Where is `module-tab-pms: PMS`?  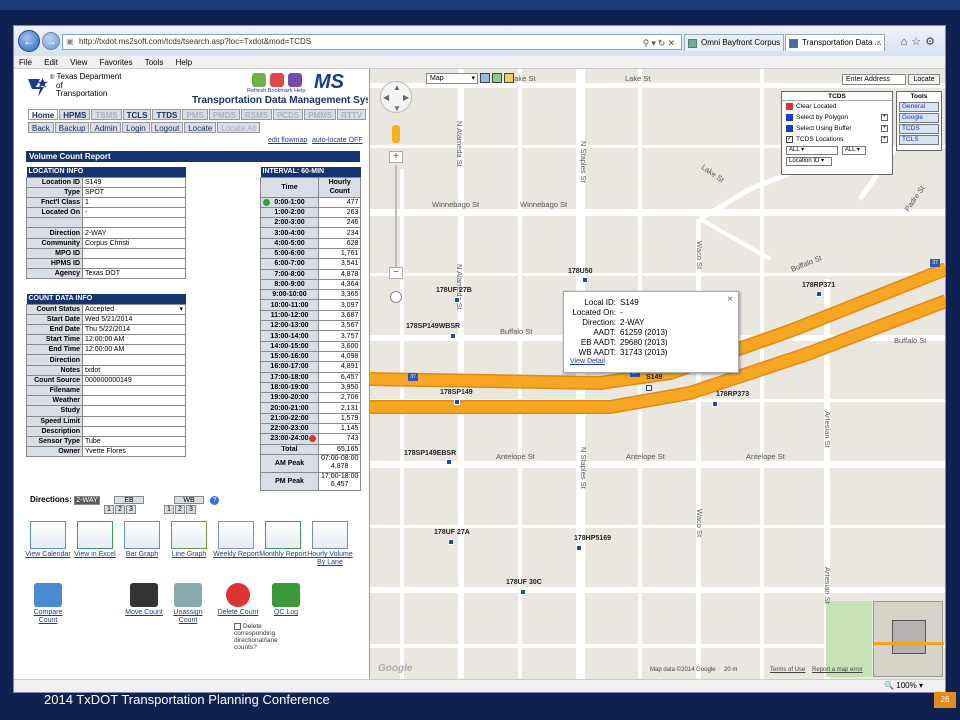
module-tab-pms: PMS is located at coordinates (195, 114).